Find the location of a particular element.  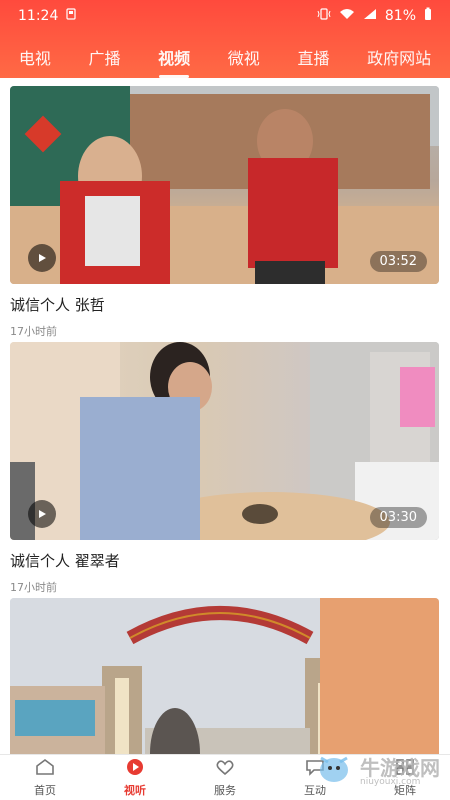

tab-micro-video: 微视 is located at coordinates (244, 57).